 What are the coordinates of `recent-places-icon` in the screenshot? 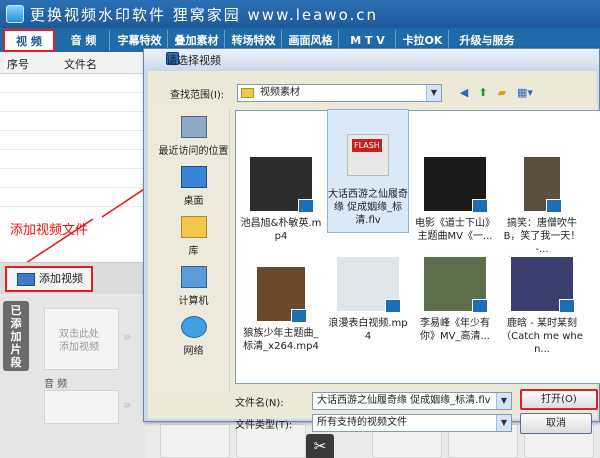 It's located at (193, 127).